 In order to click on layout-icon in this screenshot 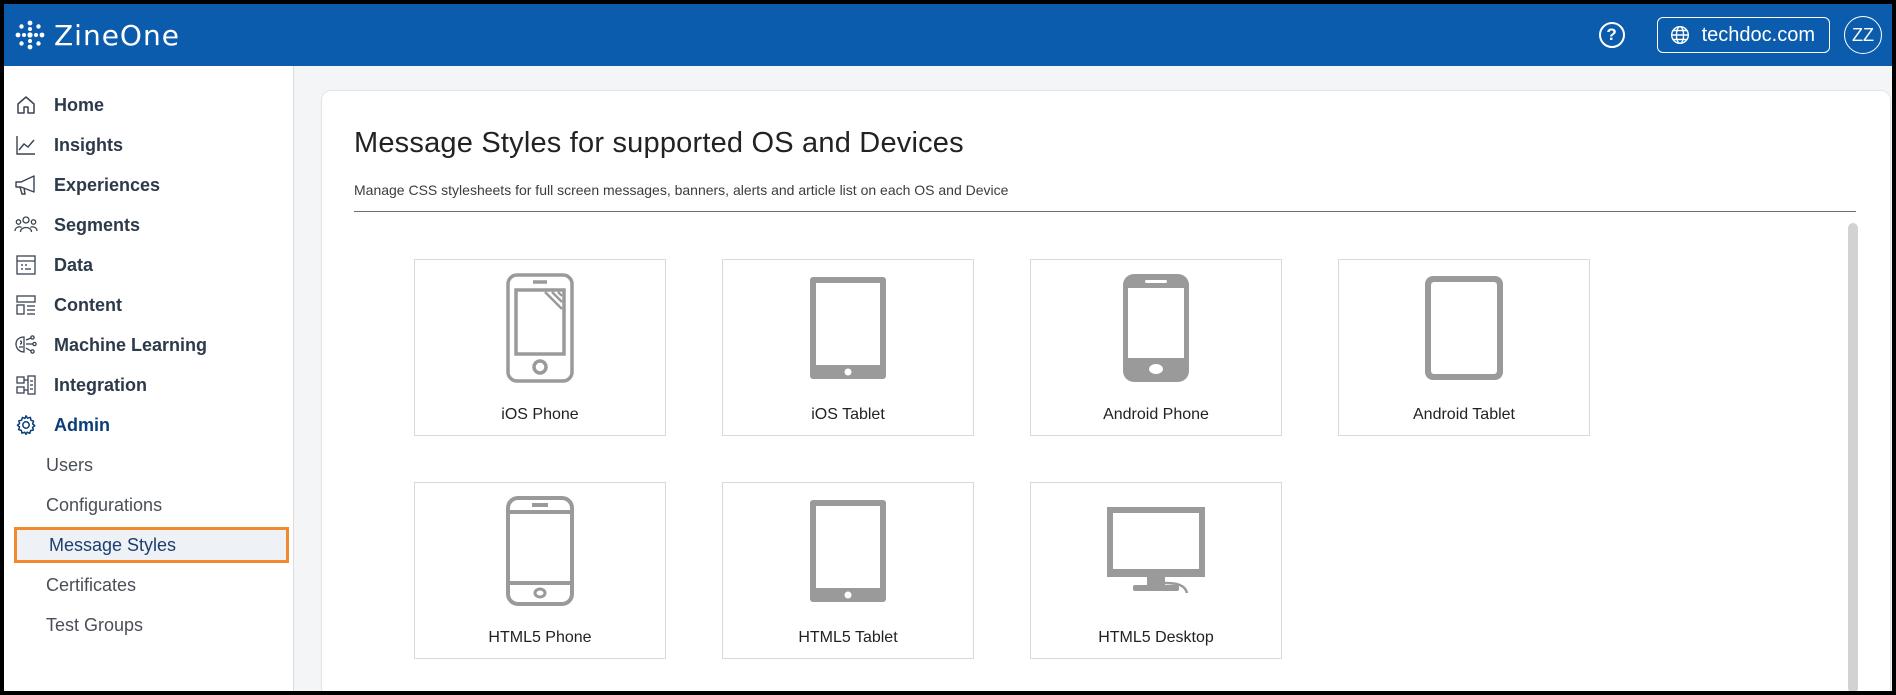, I will do `click(26, 305)`.